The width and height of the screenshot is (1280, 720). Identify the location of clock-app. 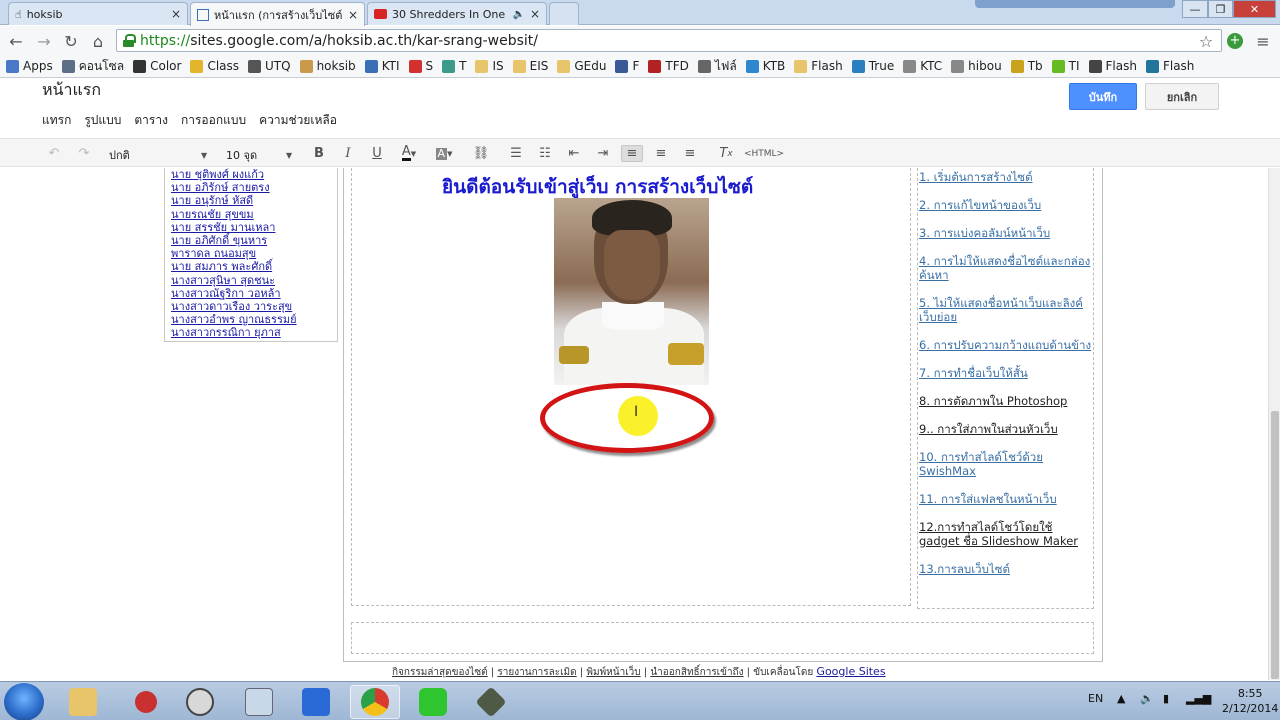
(200, 702).